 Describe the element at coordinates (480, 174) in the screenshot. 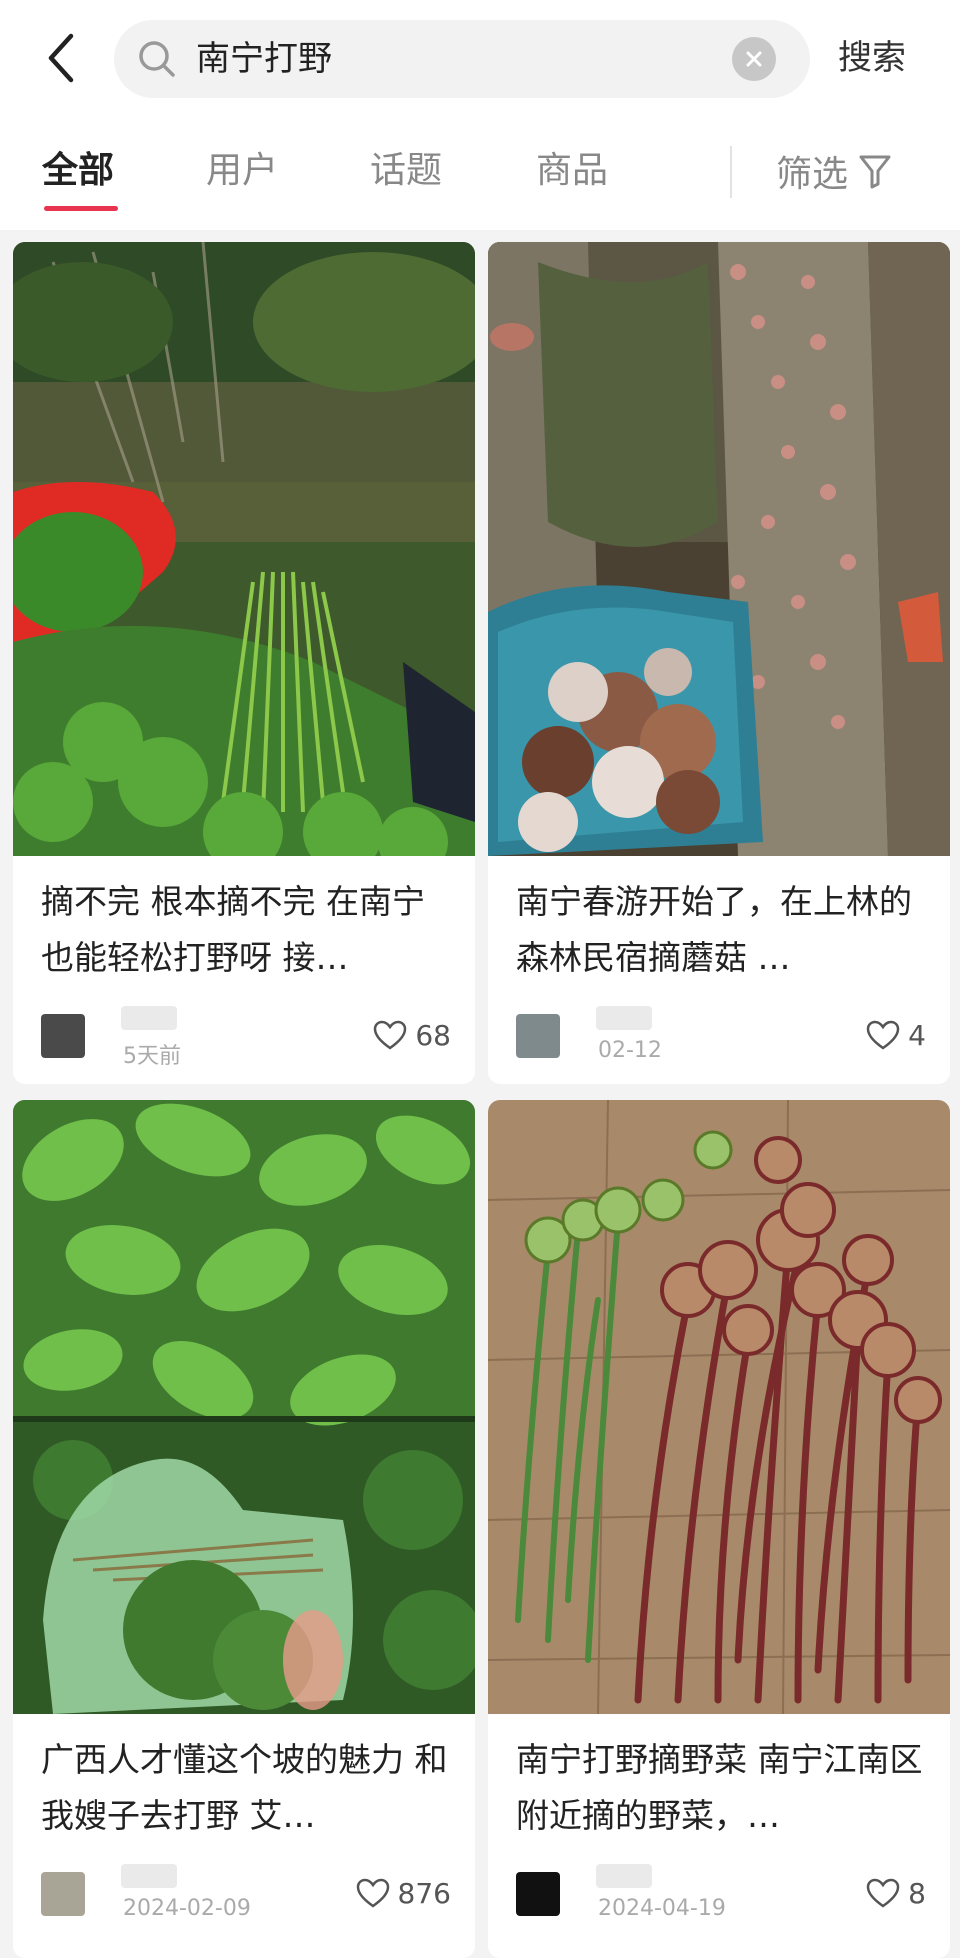

I see `result-tabs: 全部 用户 话题 商品 筛选` at that location.